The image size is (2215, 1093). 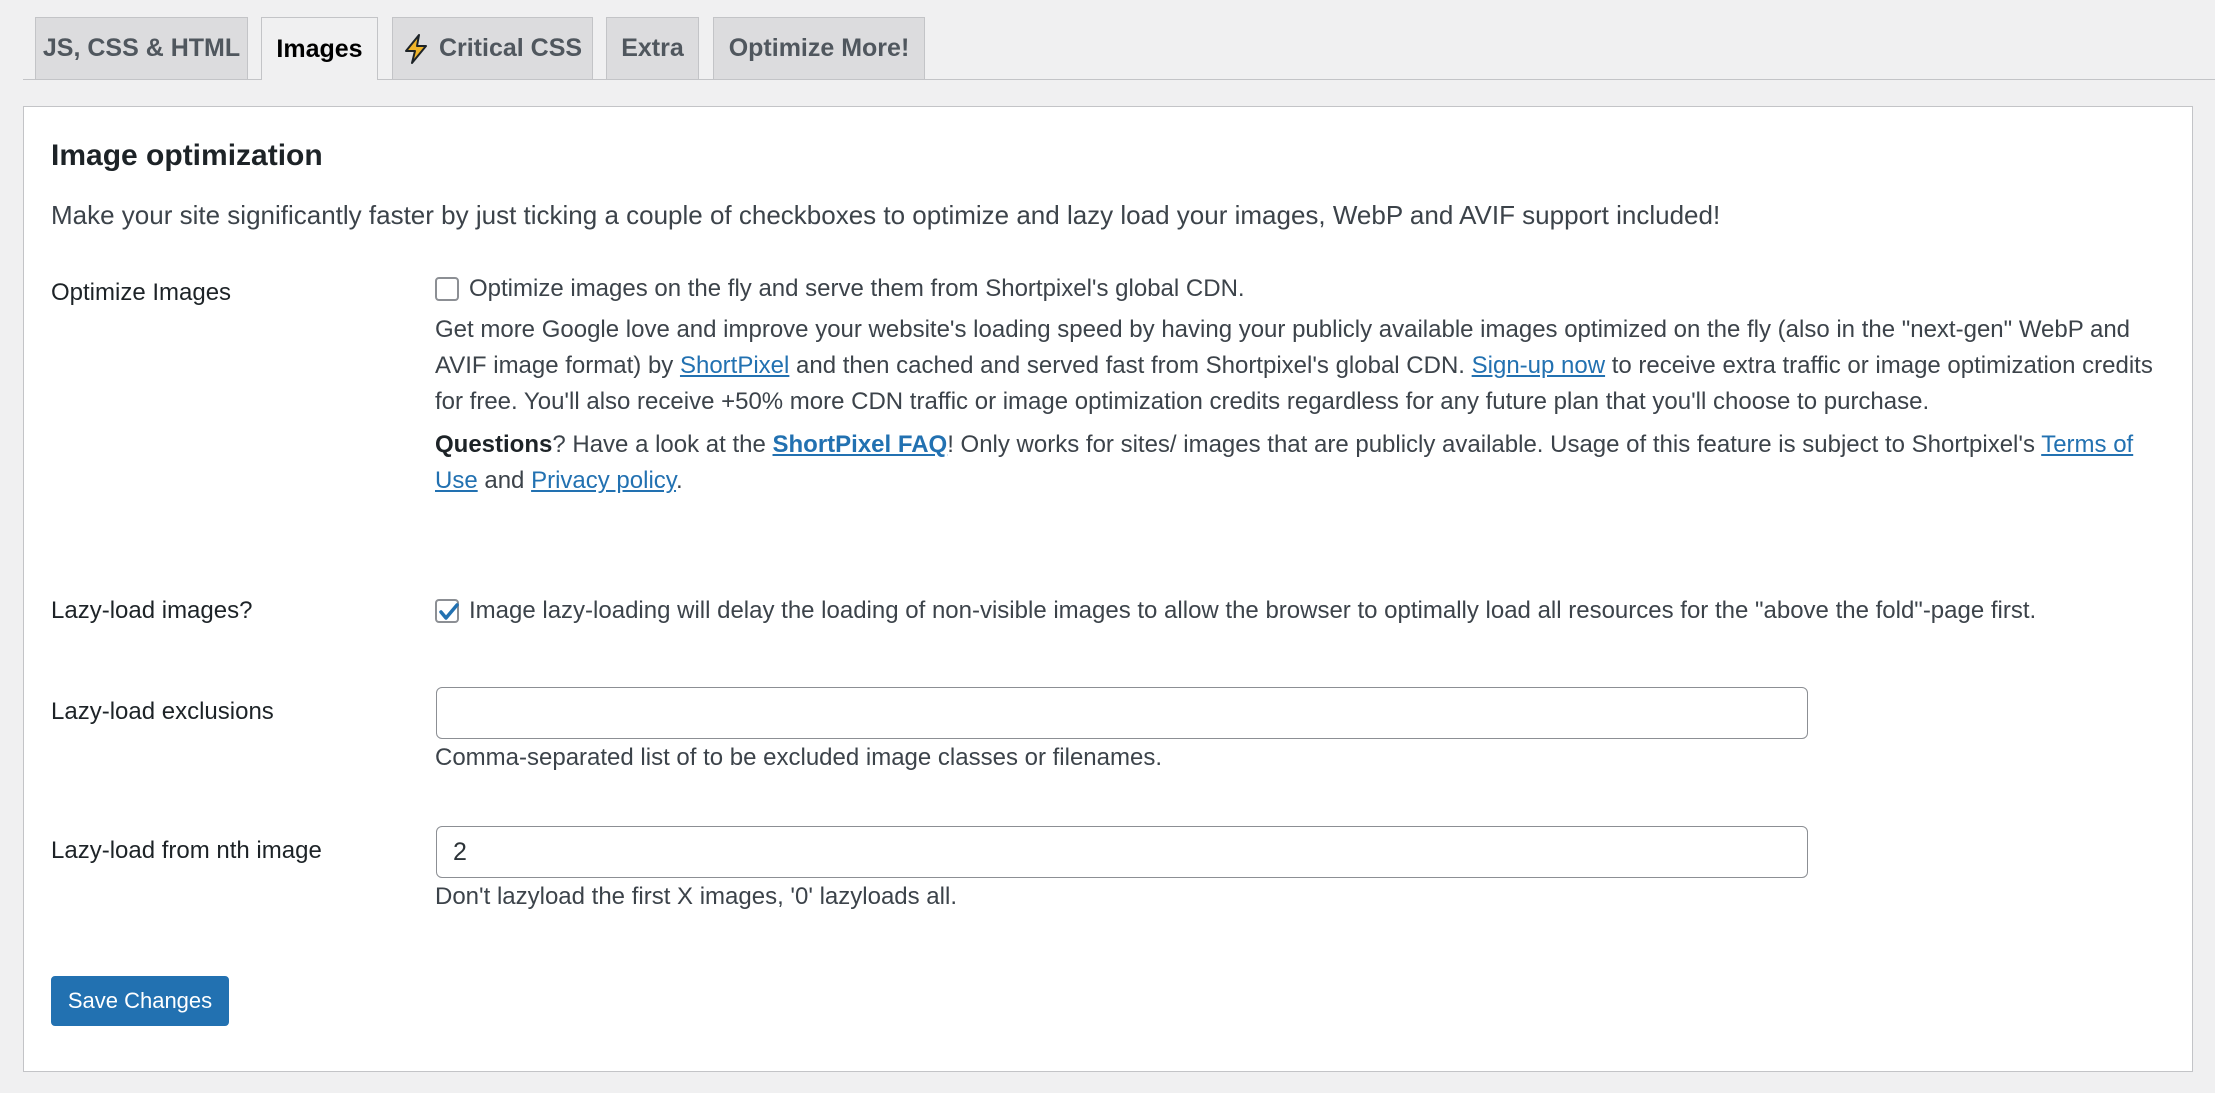 I want to click on section-title: Image optimization, so click(x=187, y=155).